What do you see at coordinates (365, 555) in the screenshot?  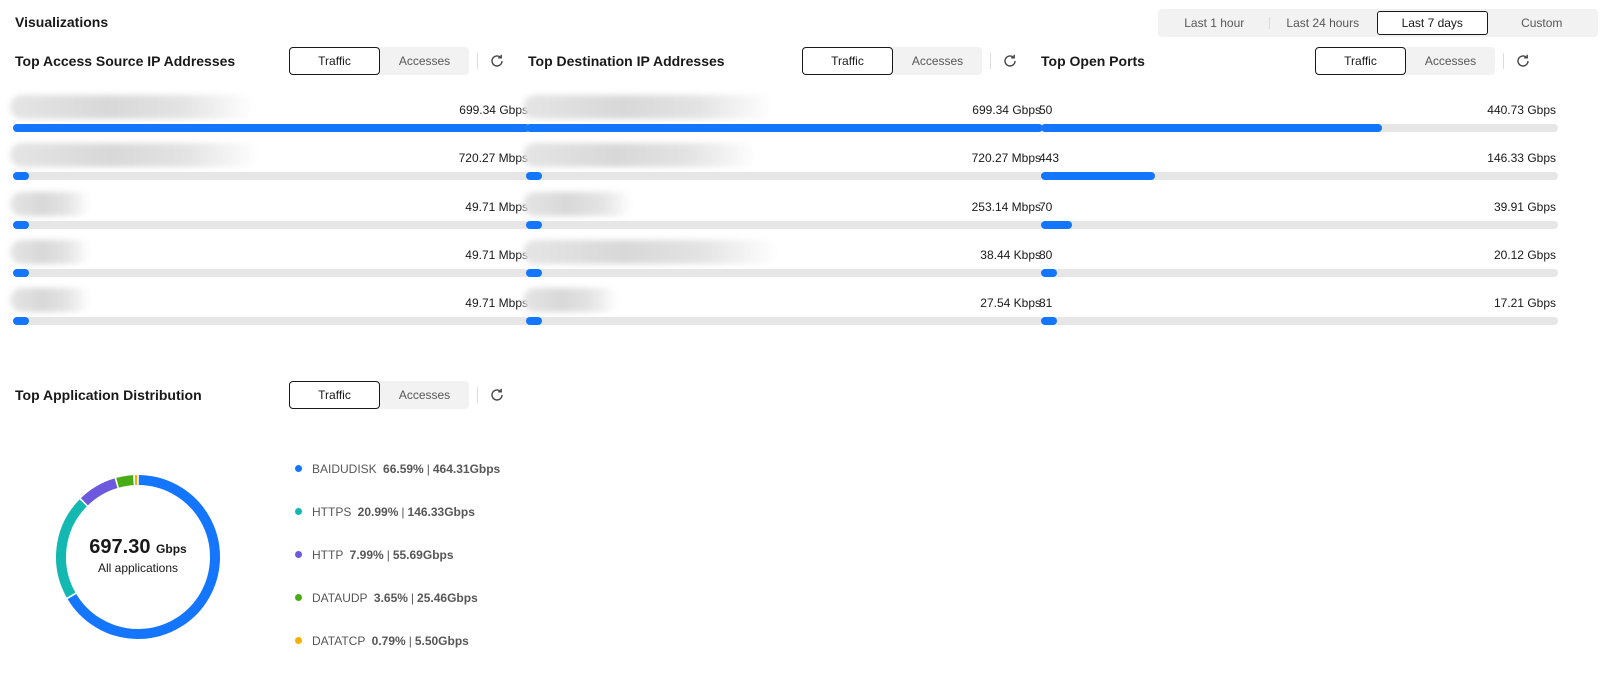 I see `legend-percent: 7.99%` at bounding box center [365, 555].